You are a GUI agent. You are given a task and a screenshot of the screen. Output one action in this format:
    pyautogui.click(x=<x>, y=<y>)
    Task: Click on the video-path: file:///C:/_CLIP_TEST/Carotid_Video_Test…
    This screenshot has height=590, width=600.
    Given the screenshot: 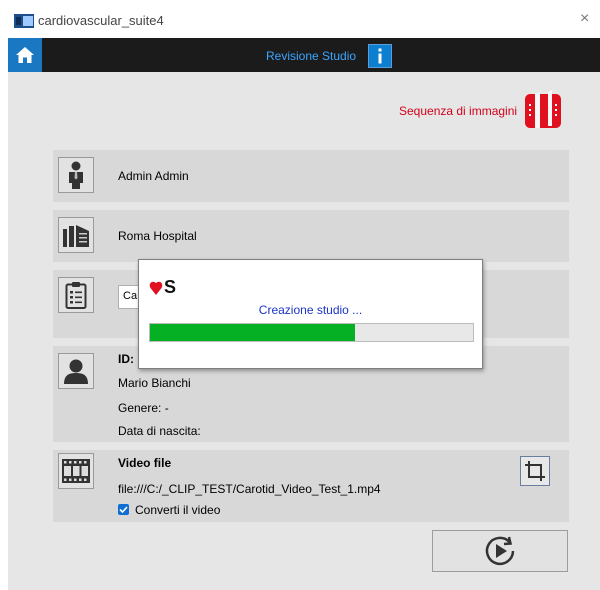 What is the action you would take?
    pyautogui.click(x=249, y=489)
    